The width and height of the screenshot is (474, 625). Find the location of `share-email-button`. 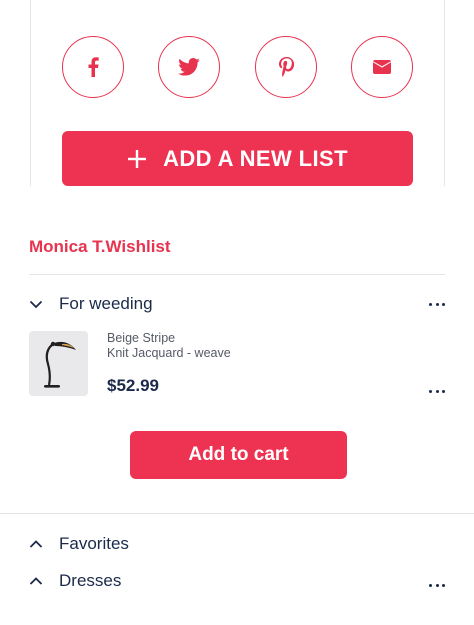

share-email-button is located at coordinates (382, 67).